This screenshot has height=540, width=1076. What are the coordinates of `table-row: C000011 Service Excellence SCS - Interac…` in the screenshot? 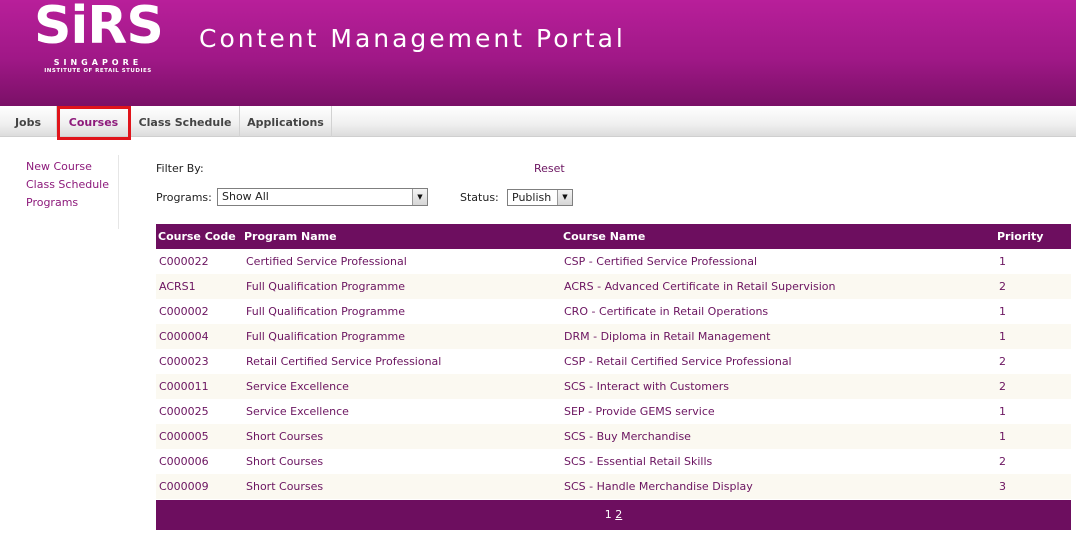 It's located at (613, 386).